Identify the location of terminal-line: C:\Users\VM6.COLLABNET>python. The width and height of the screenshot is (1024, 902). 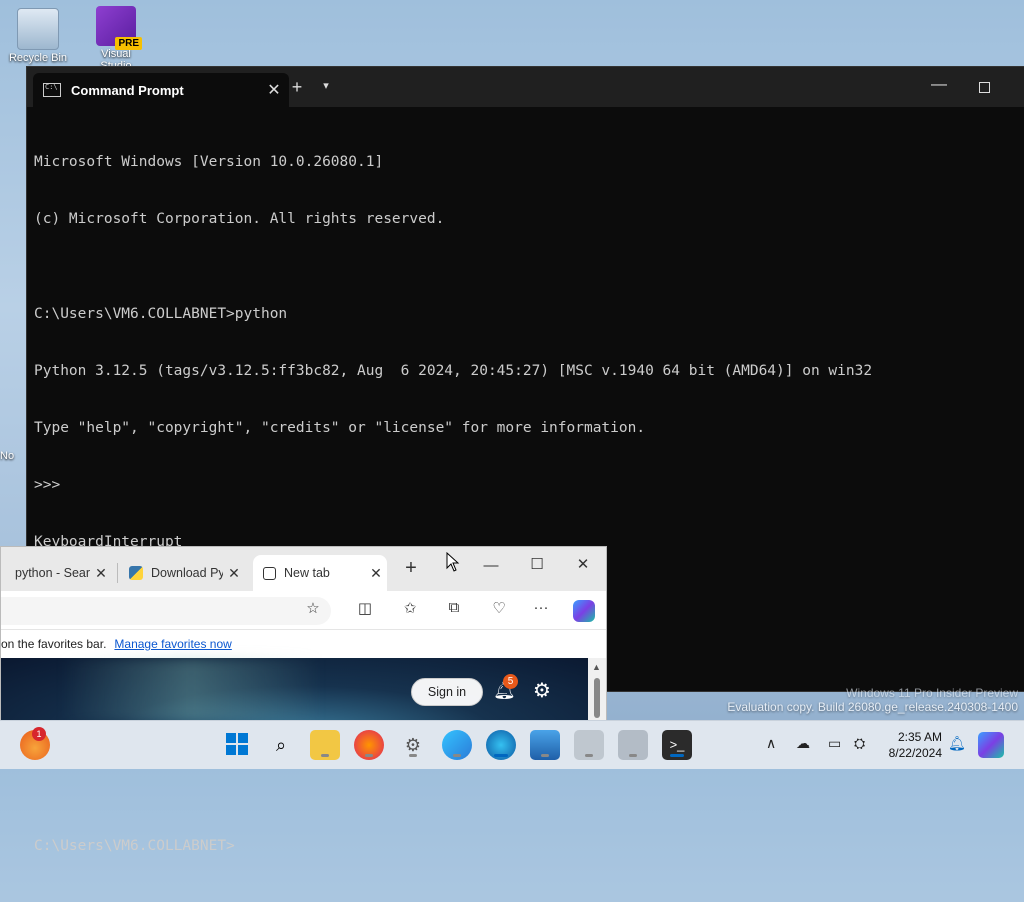
(161, 314).